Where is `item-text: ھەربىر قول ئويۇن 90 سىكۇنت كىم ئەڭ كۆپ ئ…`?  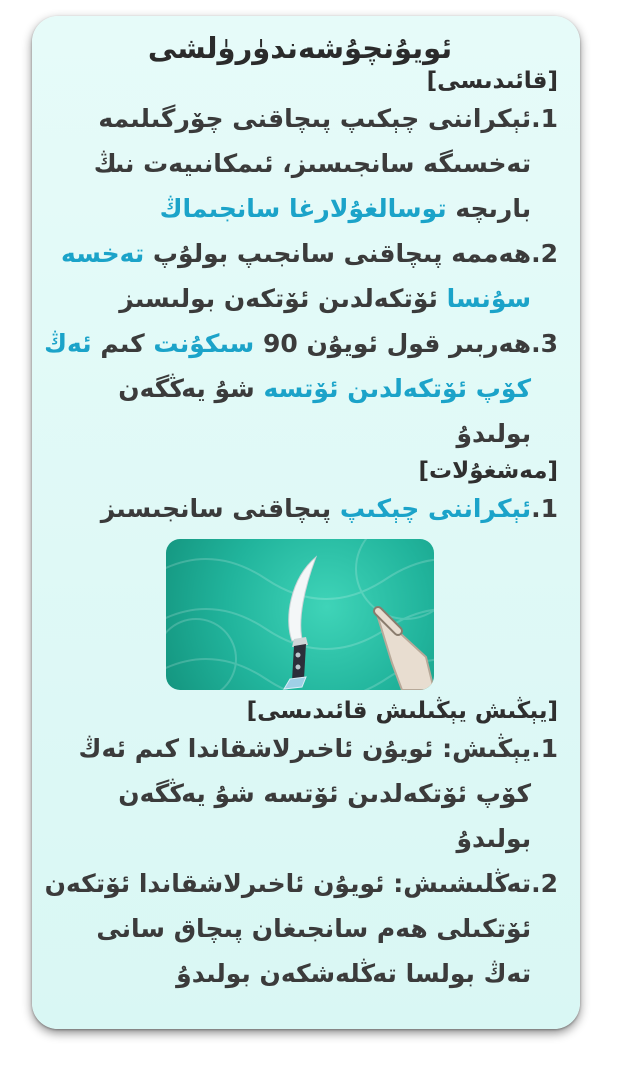 item-text: ھەربىر قول ئويۇن 90 سىكۇنت كىم ئەڭ كۆپ ئ… is located at coordinates (286, 388).